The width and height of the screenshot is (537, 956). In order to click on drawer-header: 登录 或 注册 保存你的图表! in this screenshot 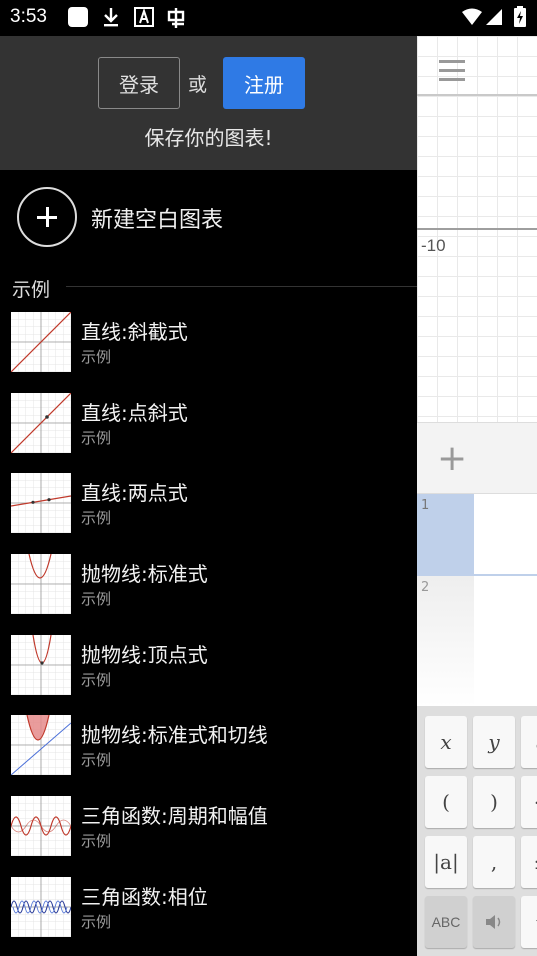, I will do `click(208, 103)`.